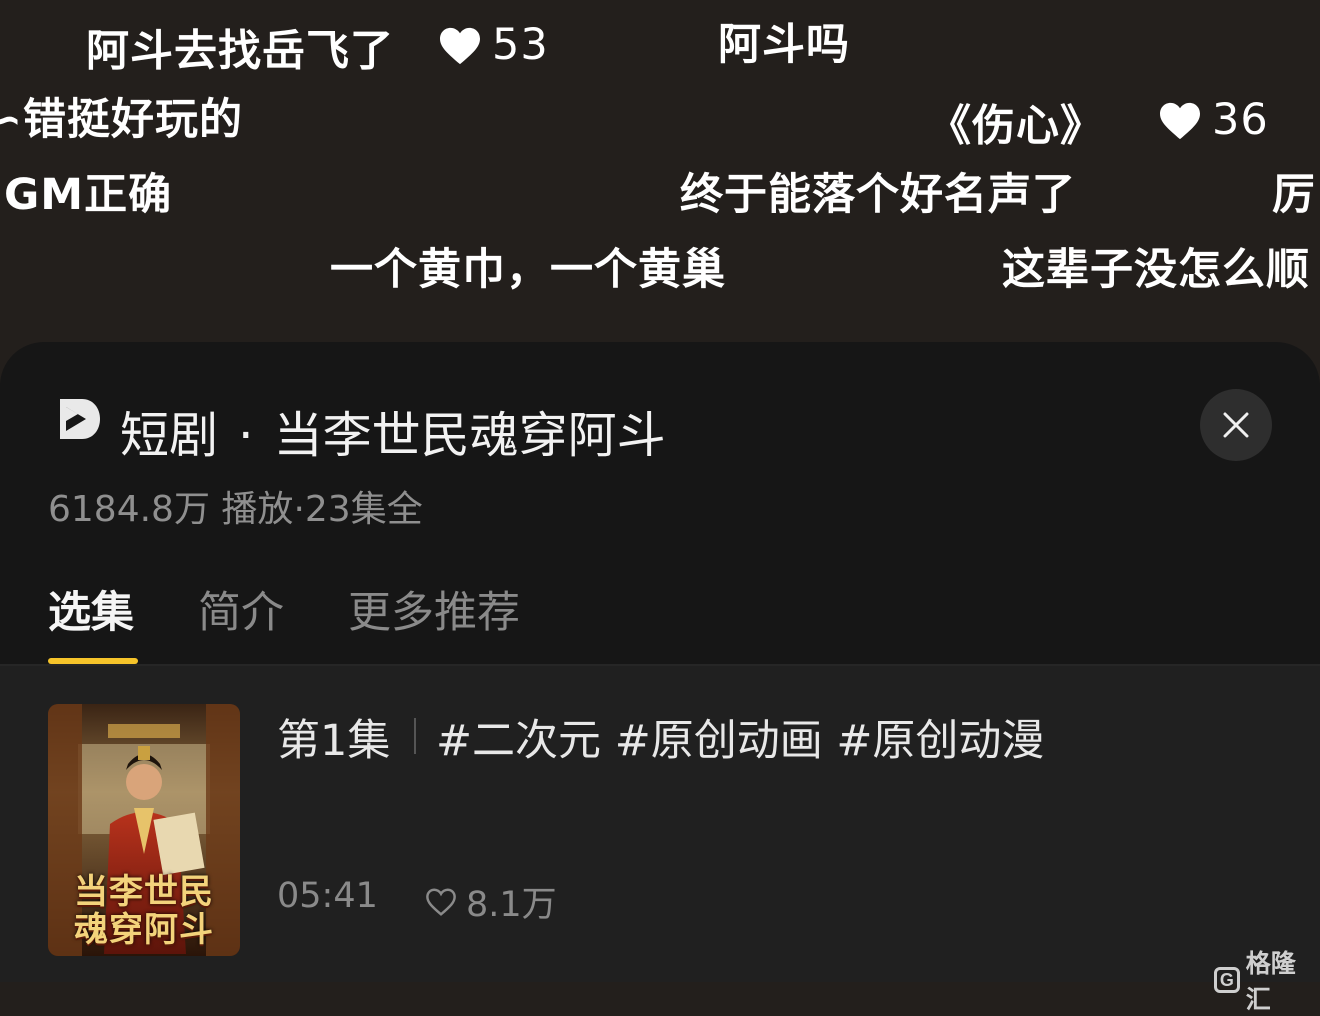 Image resolution: width=1320 pixels, height=1016 pixels. What do you see at coordinates (493, 45) in the screenshot?
I see `danmaku-likes: 53` at bounding box center [493, 45].